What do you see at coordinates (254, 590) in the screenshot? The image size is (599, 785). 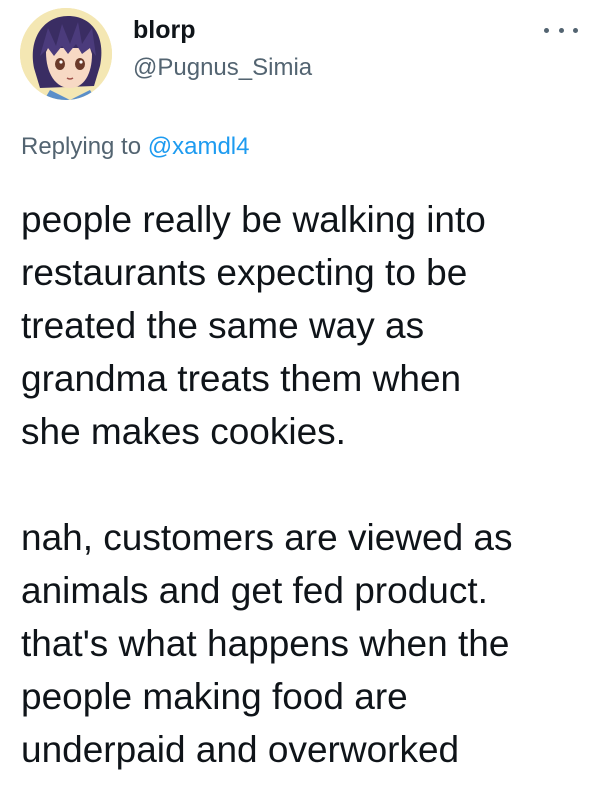 I see `tweet-line: animals and get fed product.` at bounding box center [254, 590].